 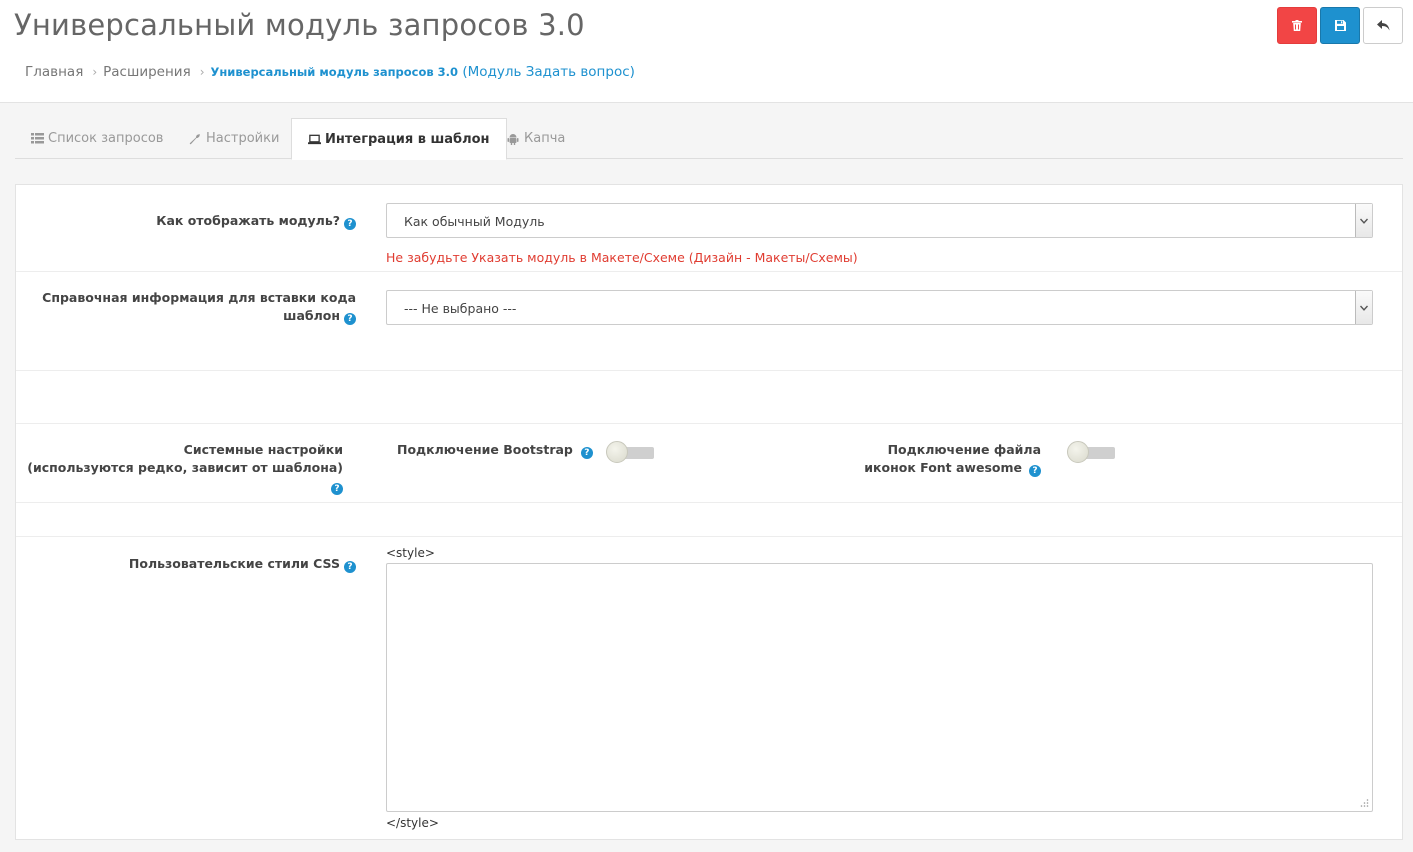 I want to click on display-mode-label-text: Как отображать модуль?, so click(x=248, y=220).